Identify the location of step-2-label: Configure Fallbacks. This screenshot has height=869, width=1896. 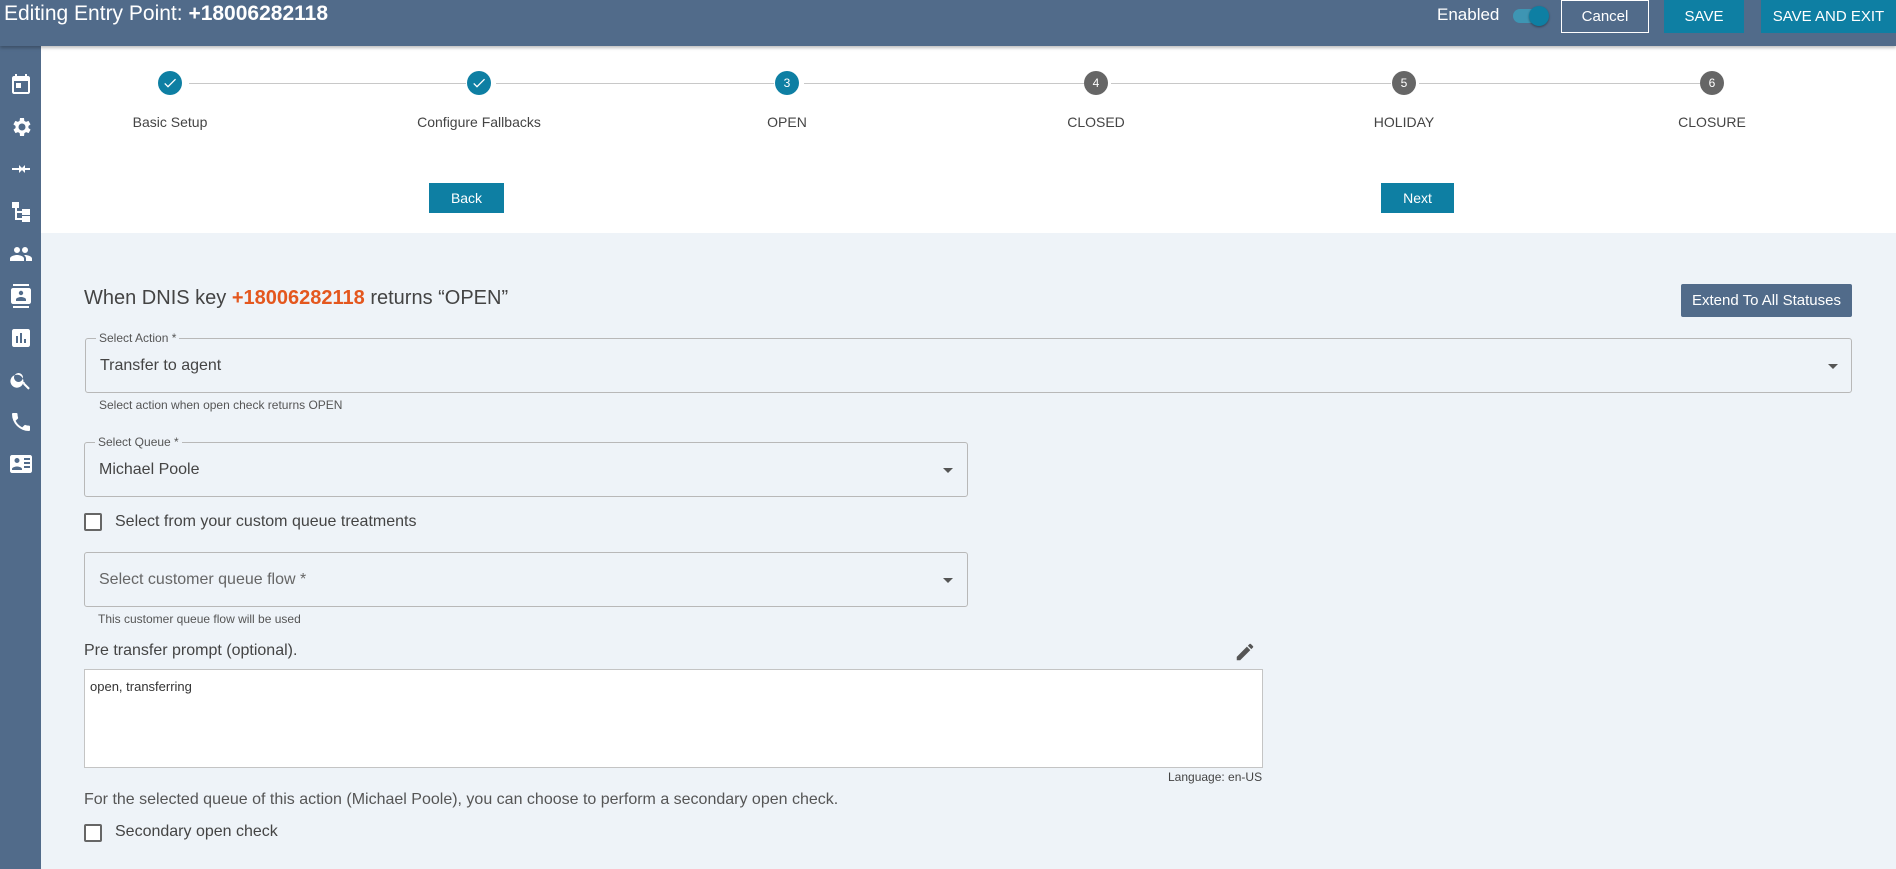
(479, 122).